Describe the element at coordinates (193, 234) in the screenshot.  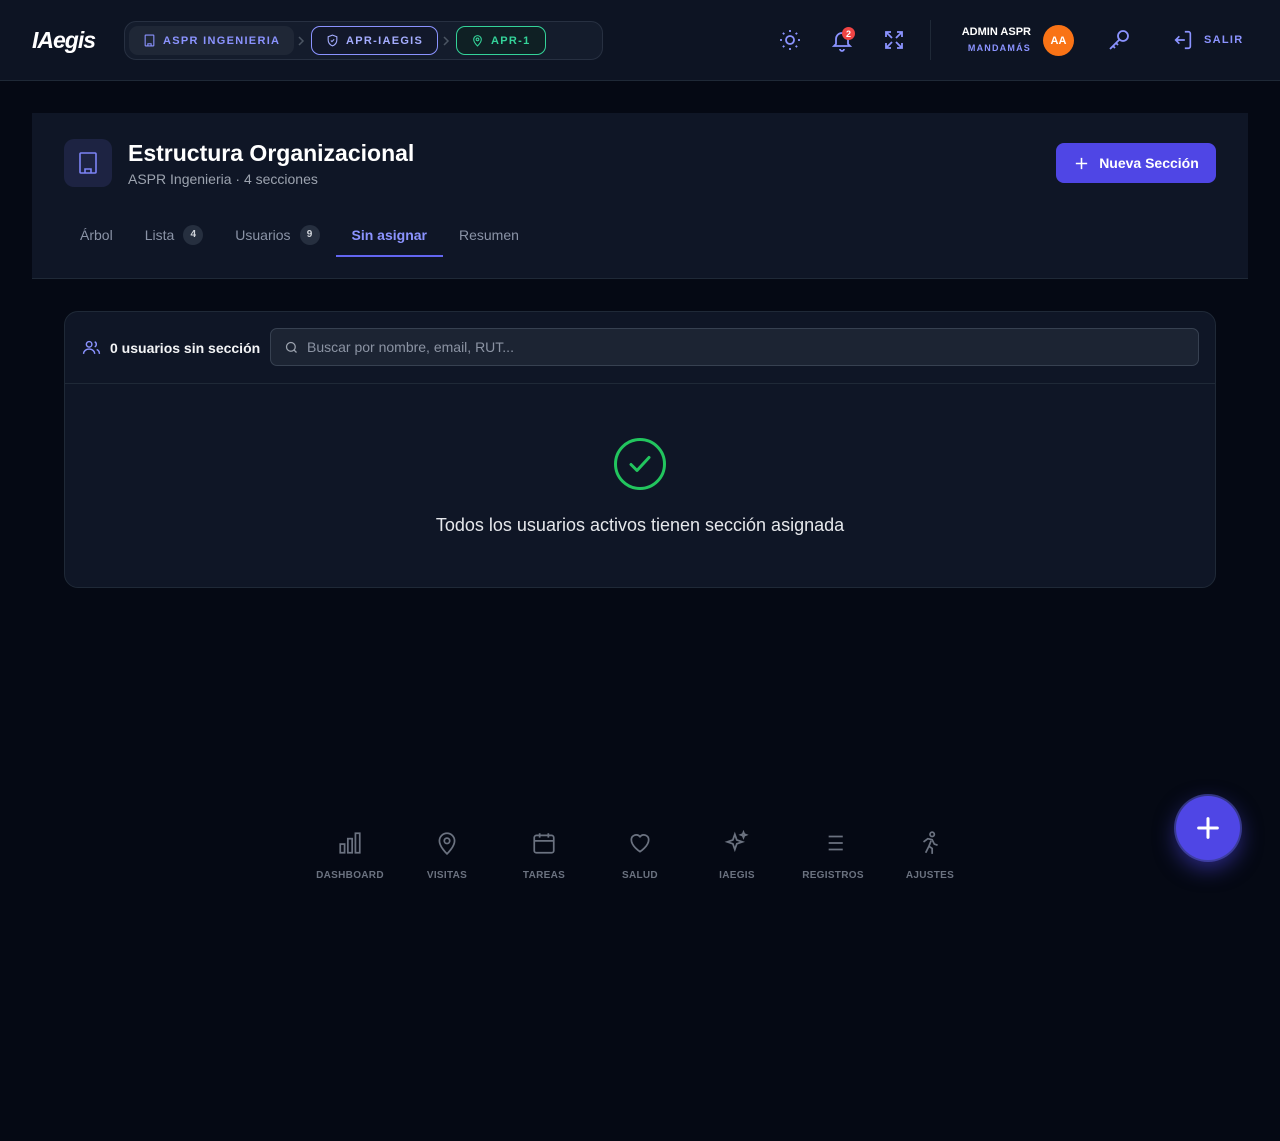
I see `tab-count-badge: 4` at that location.